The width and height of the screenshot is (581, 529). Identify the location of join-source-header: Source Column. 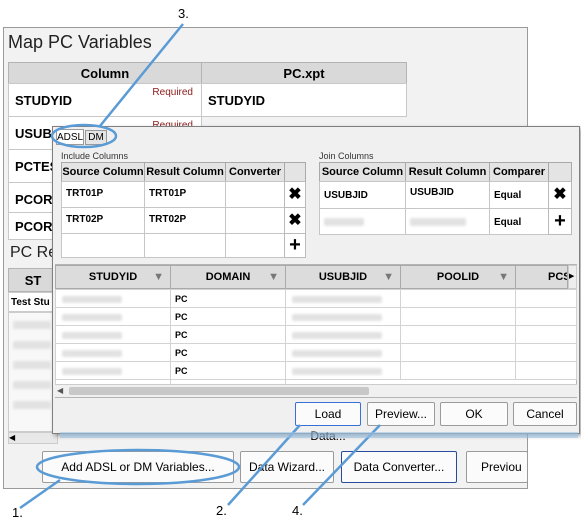
(362, 172).